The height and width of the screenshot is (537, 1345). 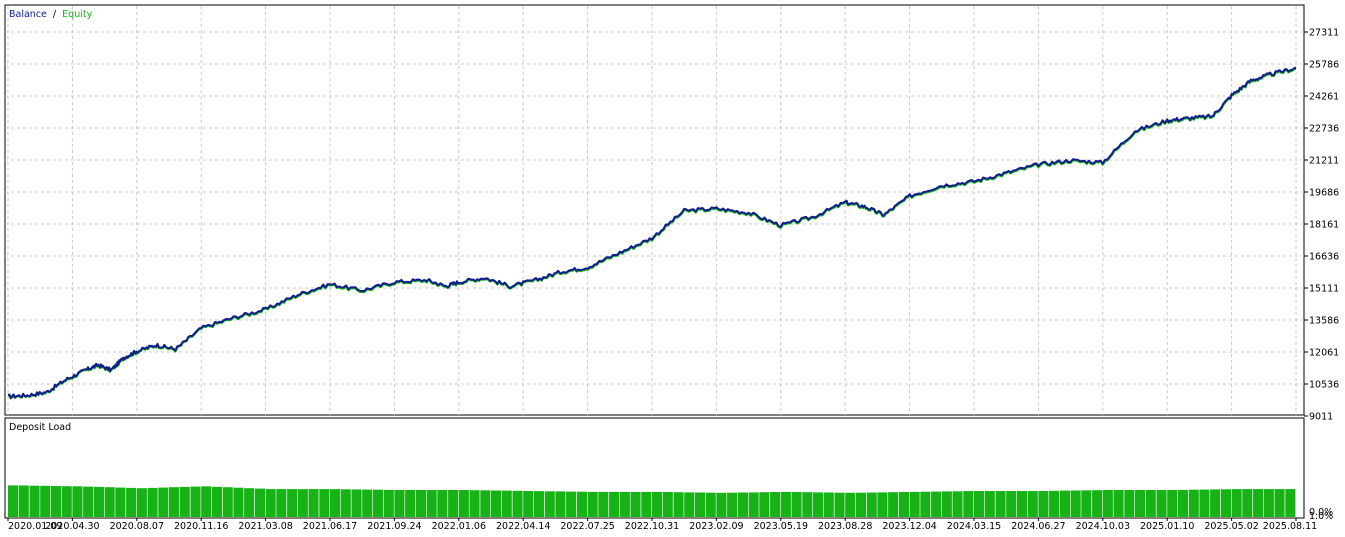 I want to click on x-tick-label: 2025.05.02, so click(x=1231, y=526).